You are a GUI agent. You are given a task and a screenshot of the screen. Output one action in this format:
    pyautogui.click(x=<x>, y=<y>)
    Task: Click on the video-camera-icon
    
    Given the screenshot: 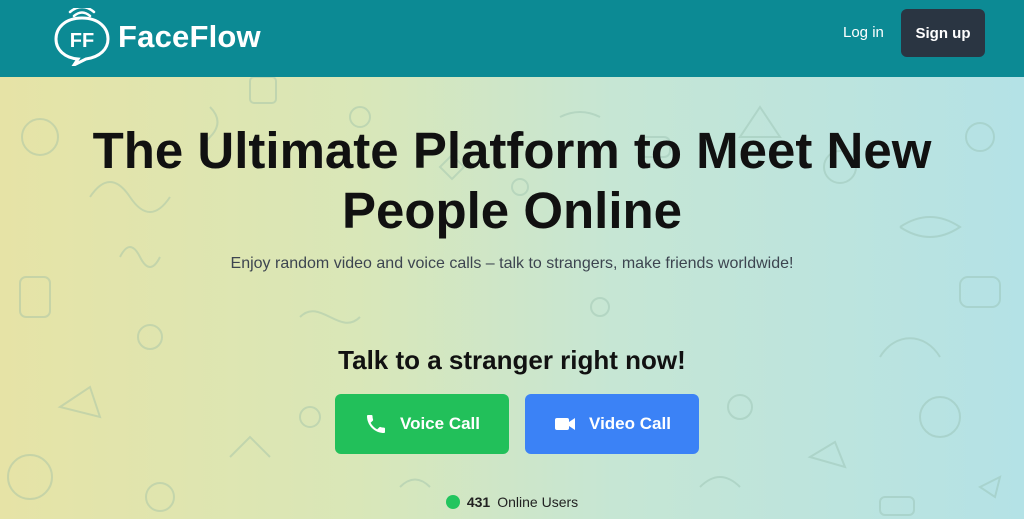 What is the action you would take?
    pyautogui.click(x=565, y=424)
    